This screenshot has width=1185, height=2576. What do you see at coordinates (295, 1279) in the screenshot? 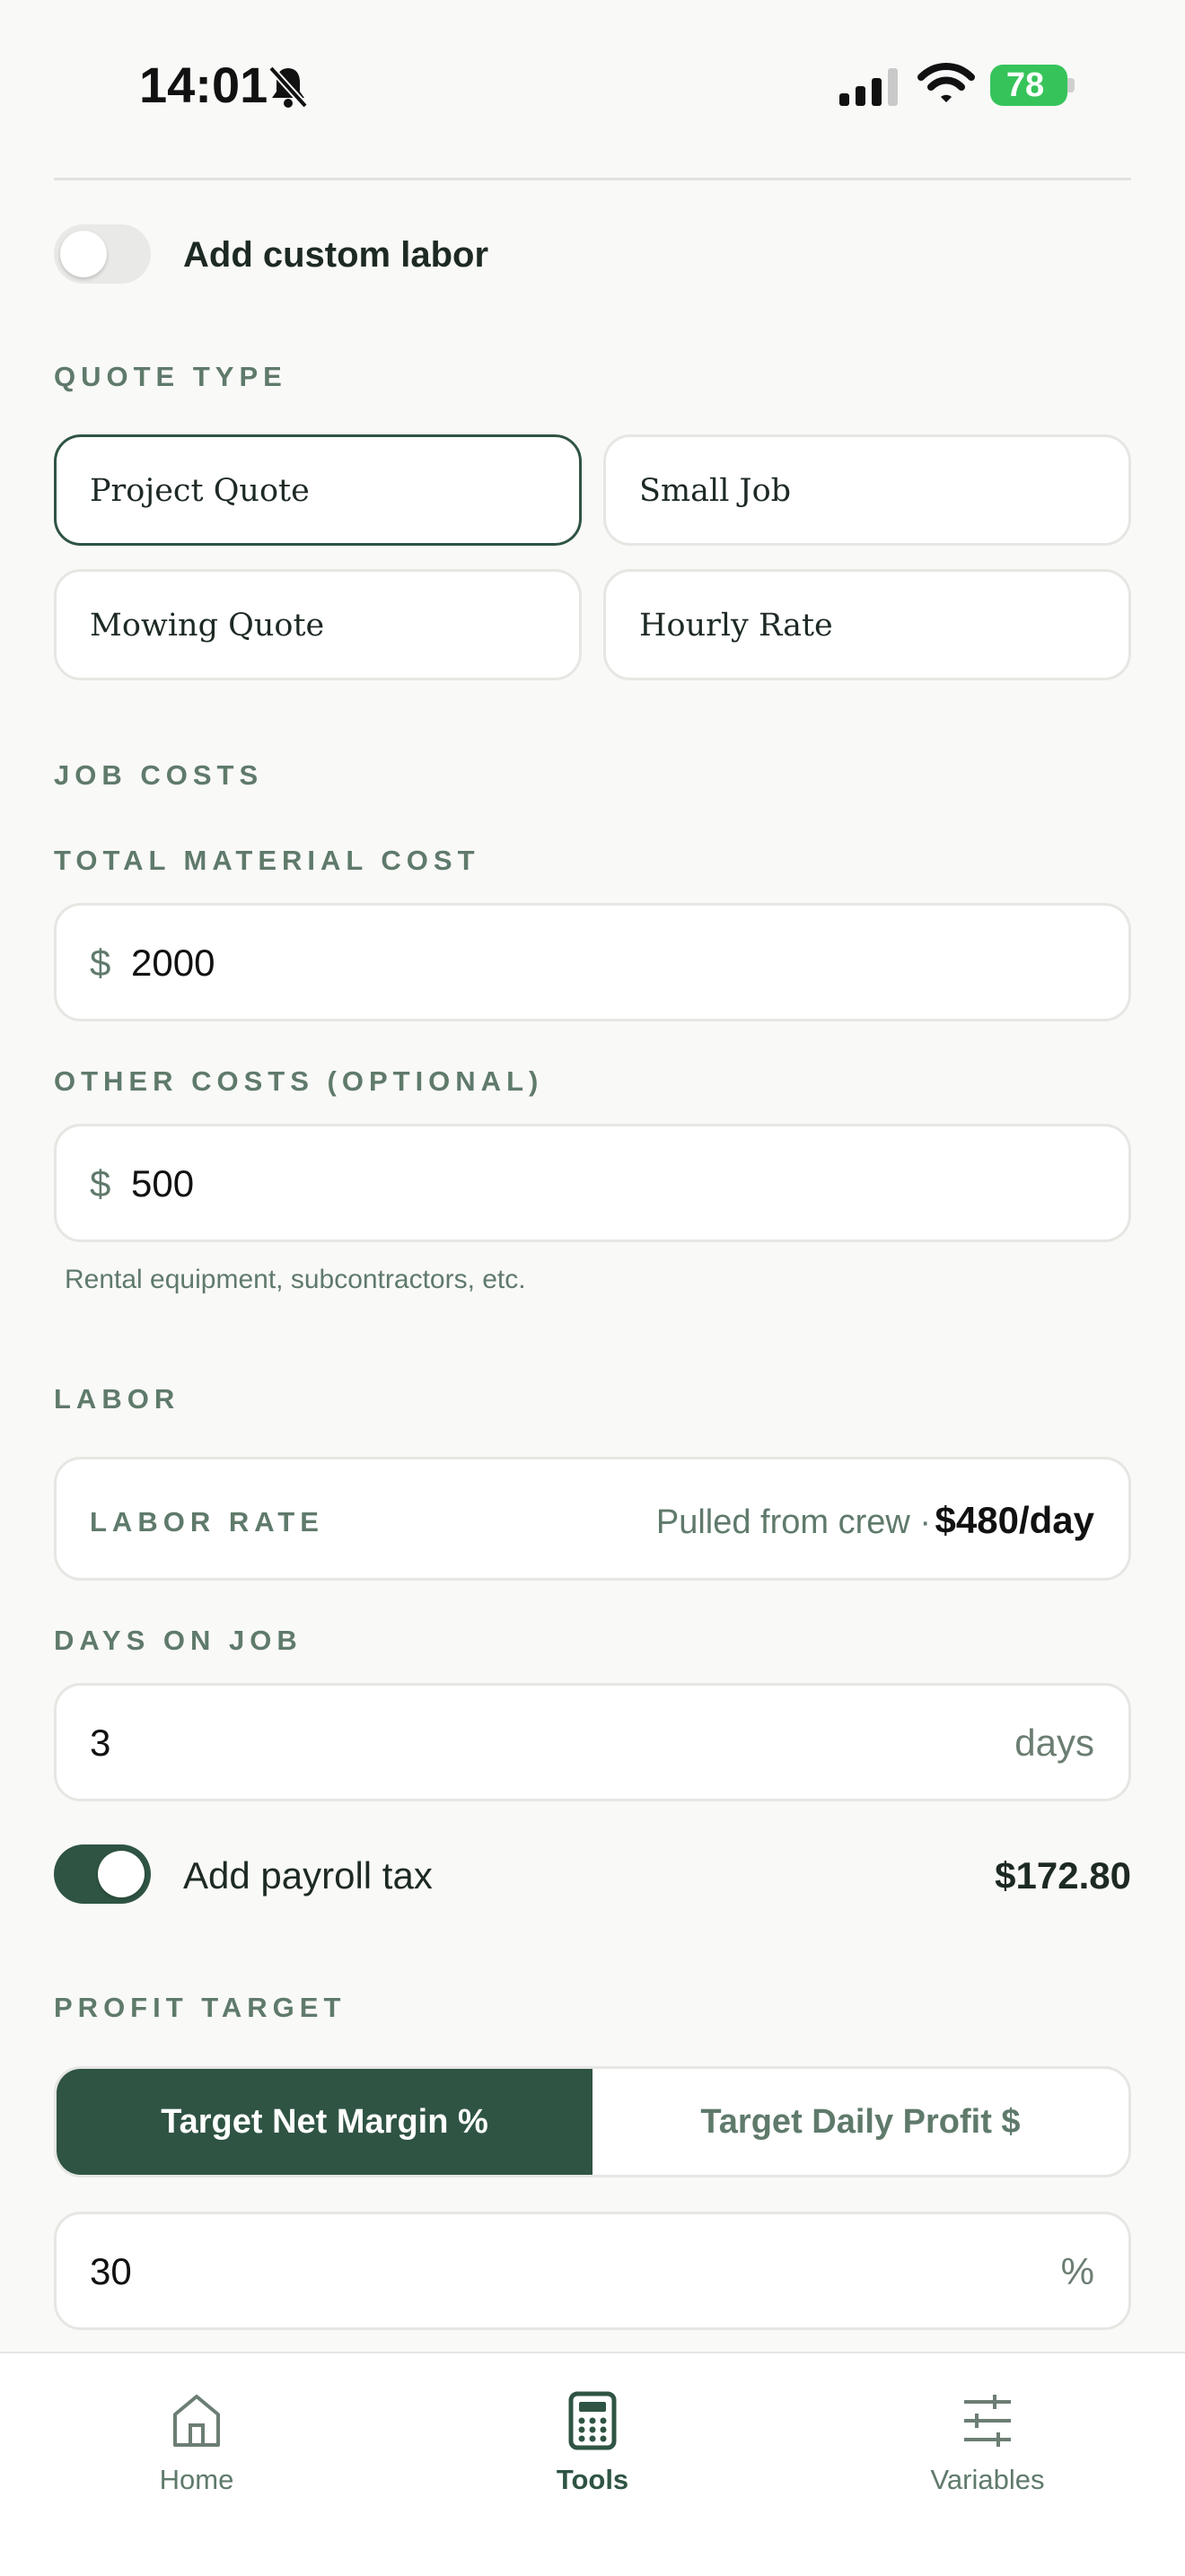
I see `other-costs-hint: Rental equipment, subcontractors, etc.` at bounding box center [295, 1279].